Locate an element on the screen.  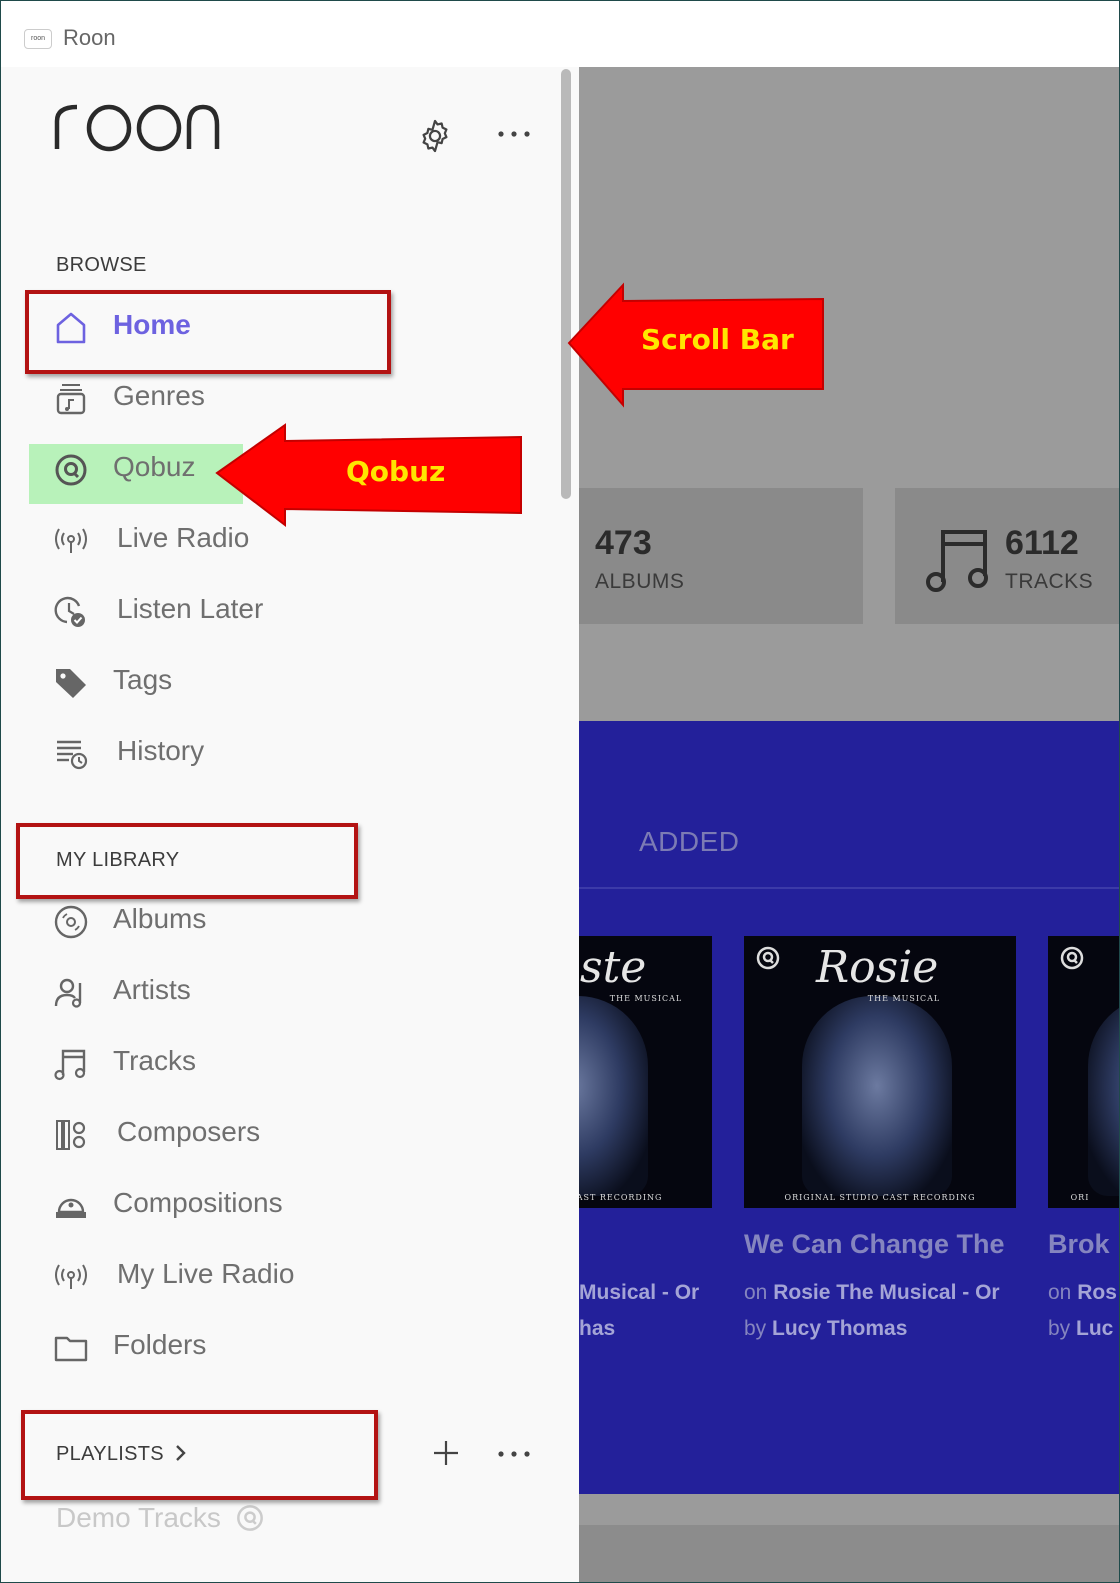
cover-bottom-text: ORIGINAL STUDIO CAST RECORDING is located at coordinates (880, 1197).